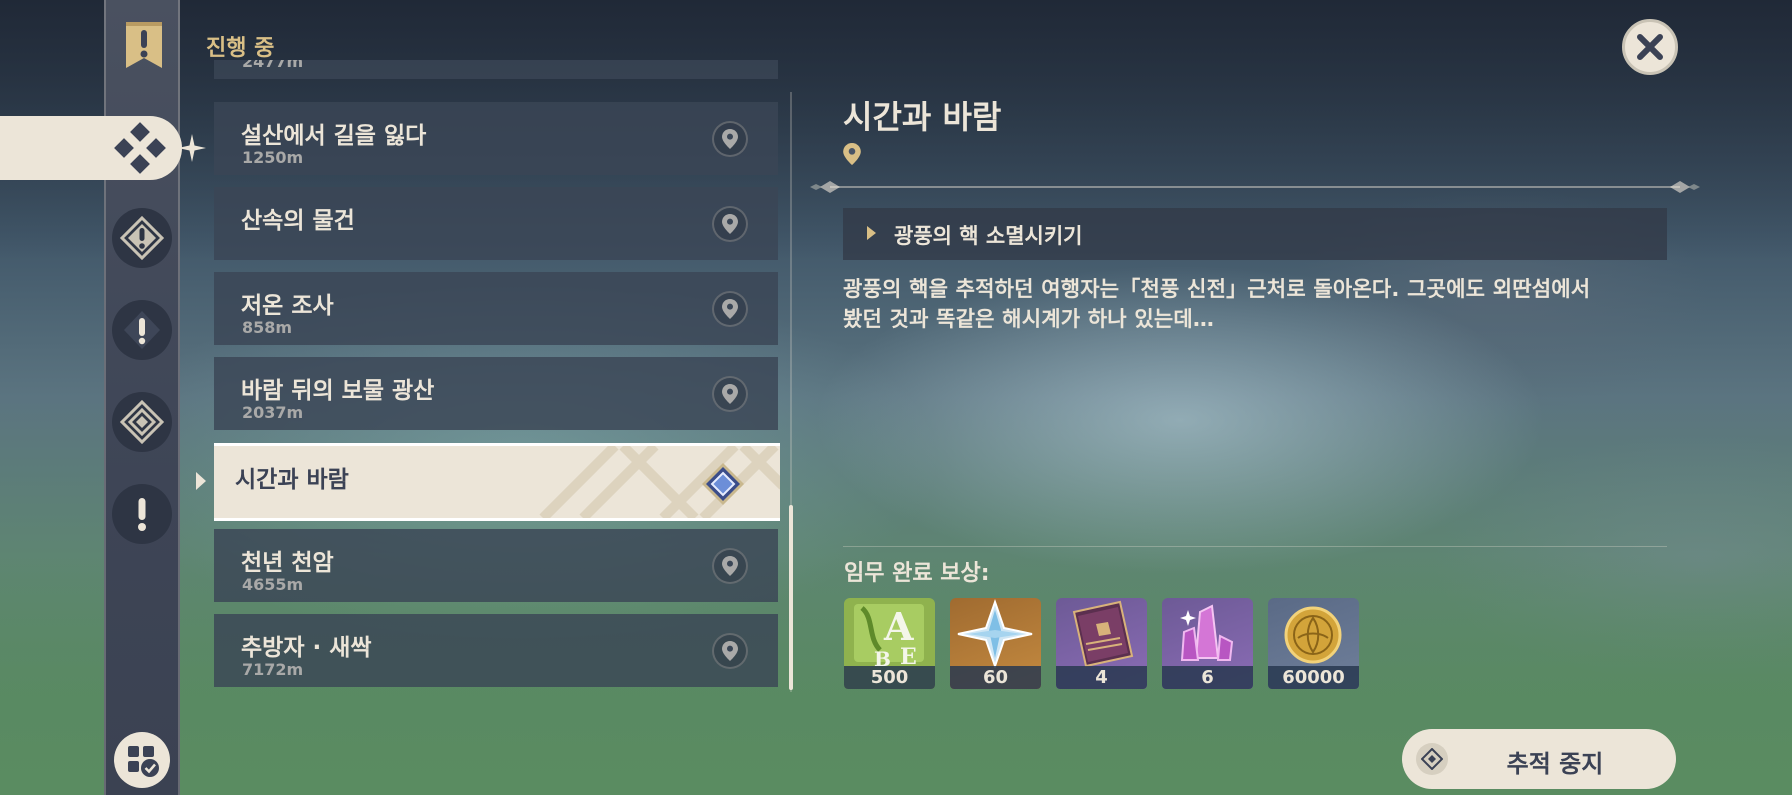  What do you see at coordinates (496, 69) in the screenshot?
I see `quest-item-partial: 2477m` at bounding box center [496, 69].